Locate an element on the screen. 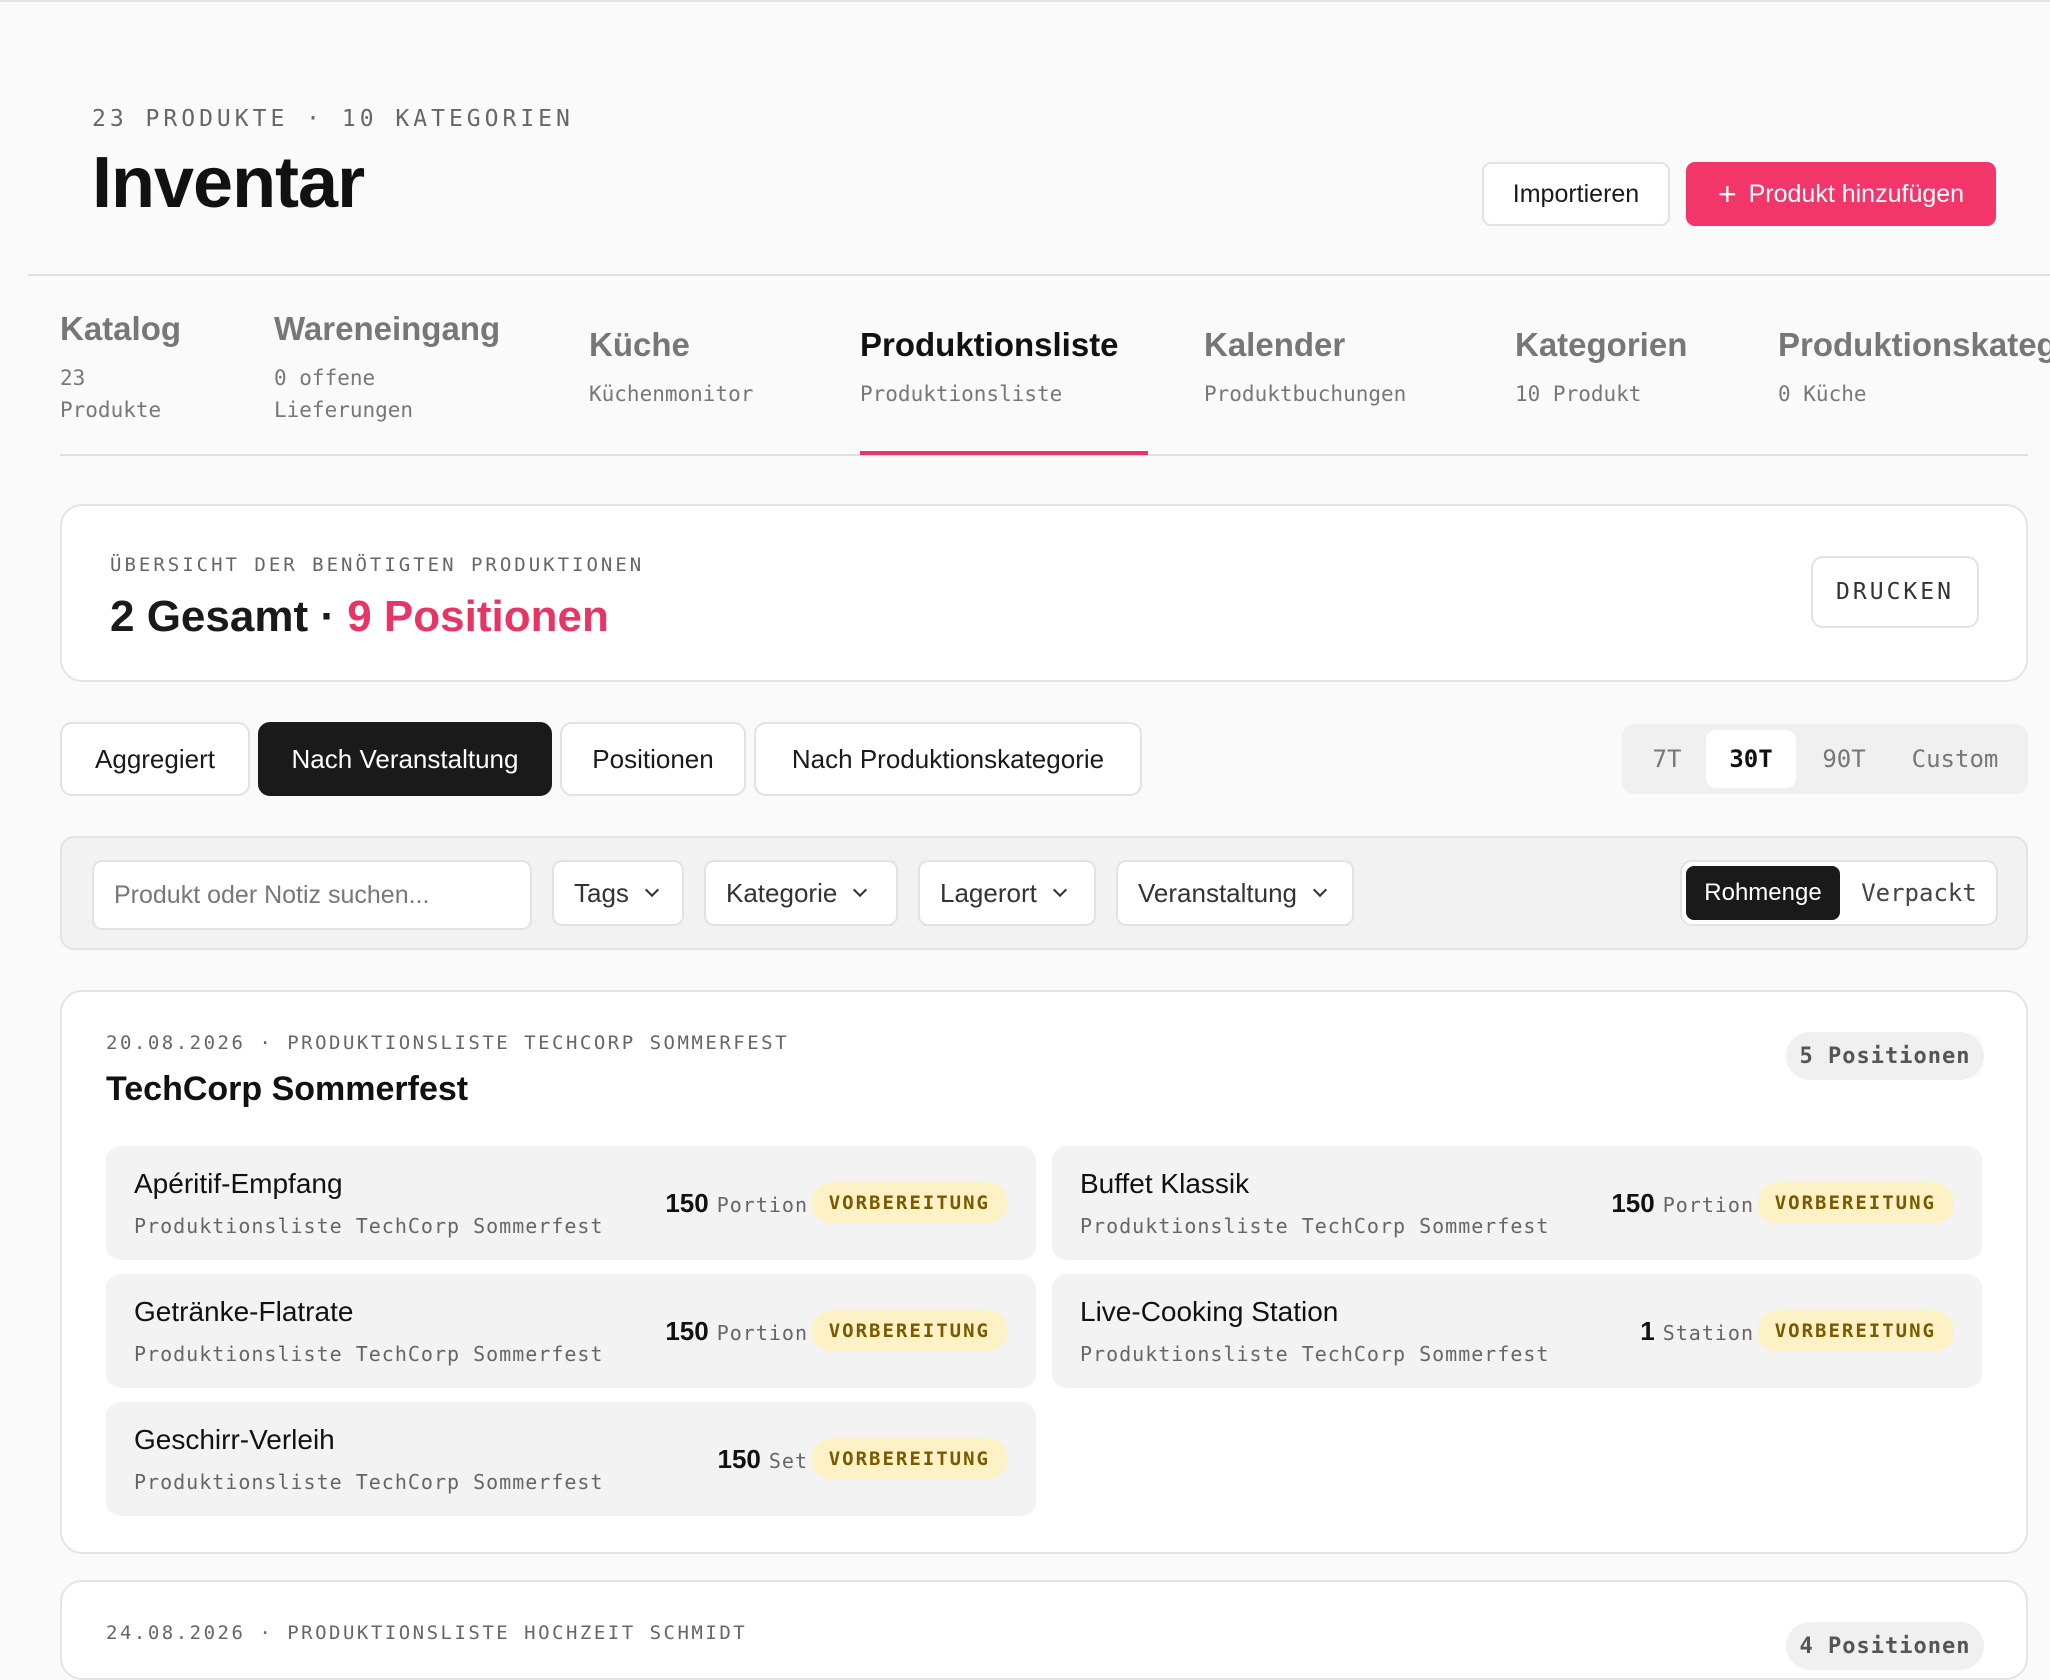 The image size is (2050, 1680). range-90t: 90T is located at coordinates (1844, 759).